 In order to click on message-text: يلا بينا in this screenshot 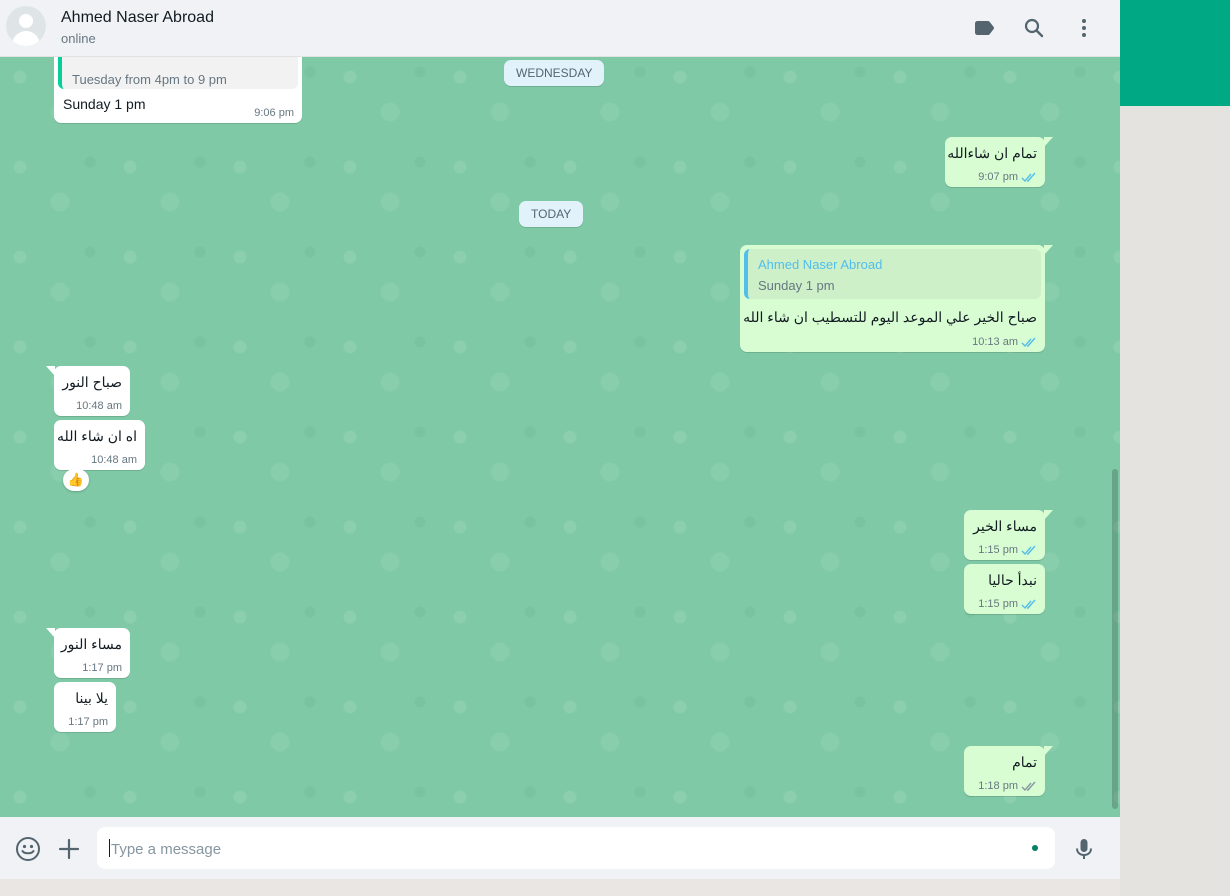, I will do `click(91, 698)`.